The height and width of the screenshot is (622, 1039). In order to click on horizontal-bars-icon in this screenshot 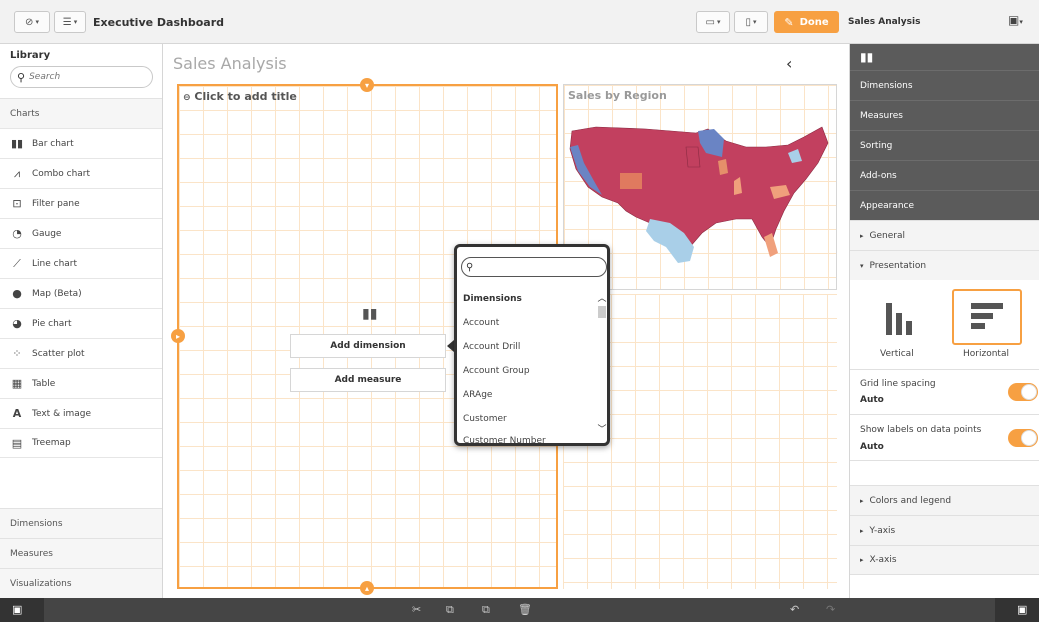, I will do `click(987, 316)`.